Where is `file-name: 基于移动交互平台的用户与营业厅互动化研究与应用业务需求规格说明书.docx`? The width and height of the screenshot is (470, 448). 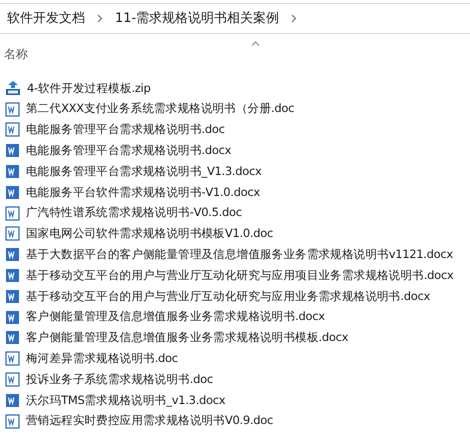 file-name: 基于移动交互平台的用户与营业厅互动化研究与应用业务需求规格说明书.docx is located at coordinates (228, 296).